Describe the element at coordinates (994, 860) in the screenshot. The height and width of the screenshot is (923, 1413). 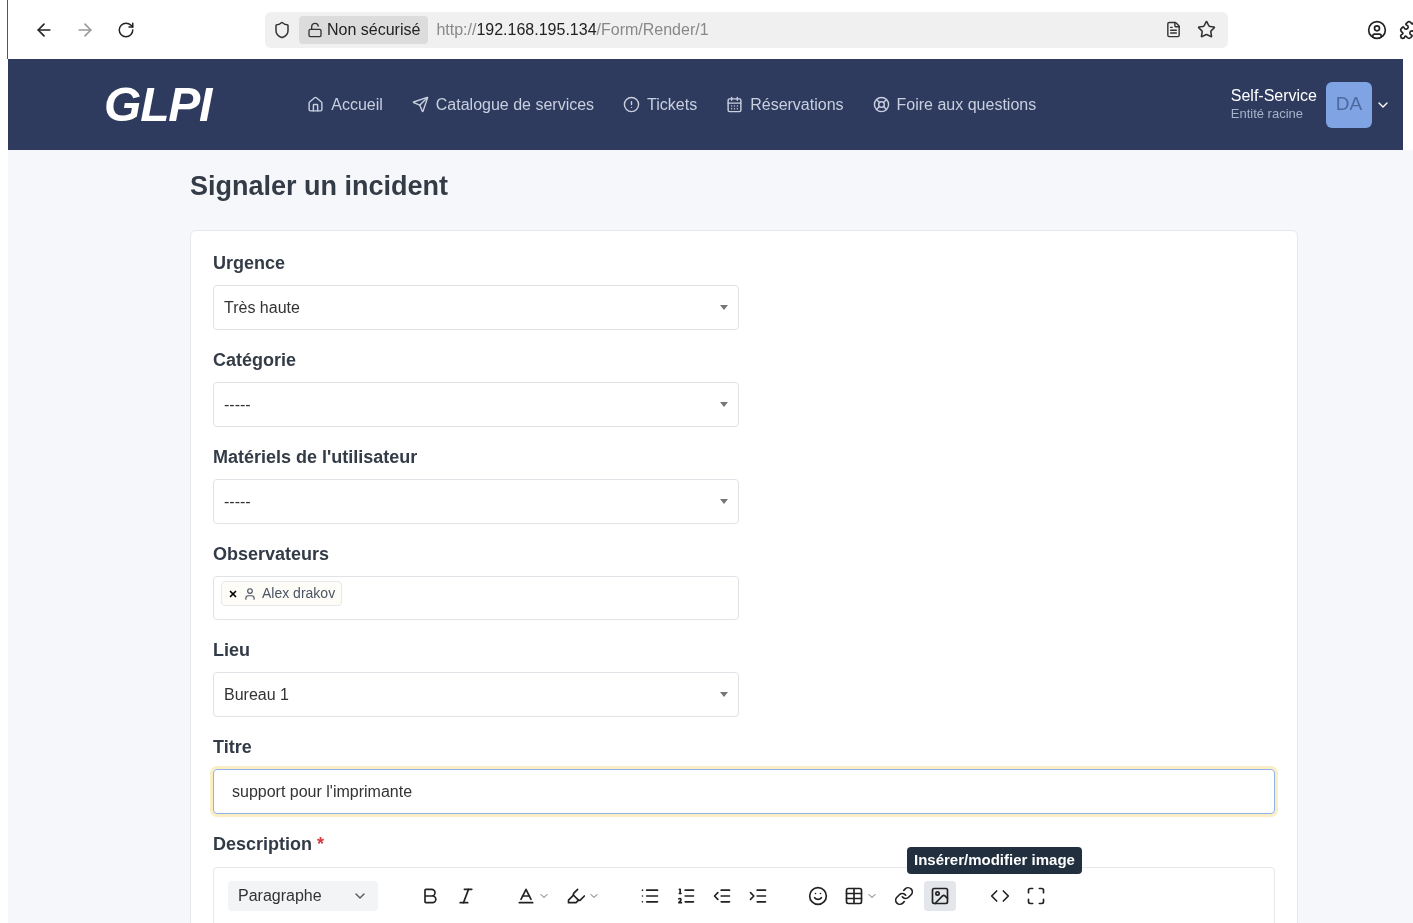
I see `tooltip: Insérer/modifier image` at that location.